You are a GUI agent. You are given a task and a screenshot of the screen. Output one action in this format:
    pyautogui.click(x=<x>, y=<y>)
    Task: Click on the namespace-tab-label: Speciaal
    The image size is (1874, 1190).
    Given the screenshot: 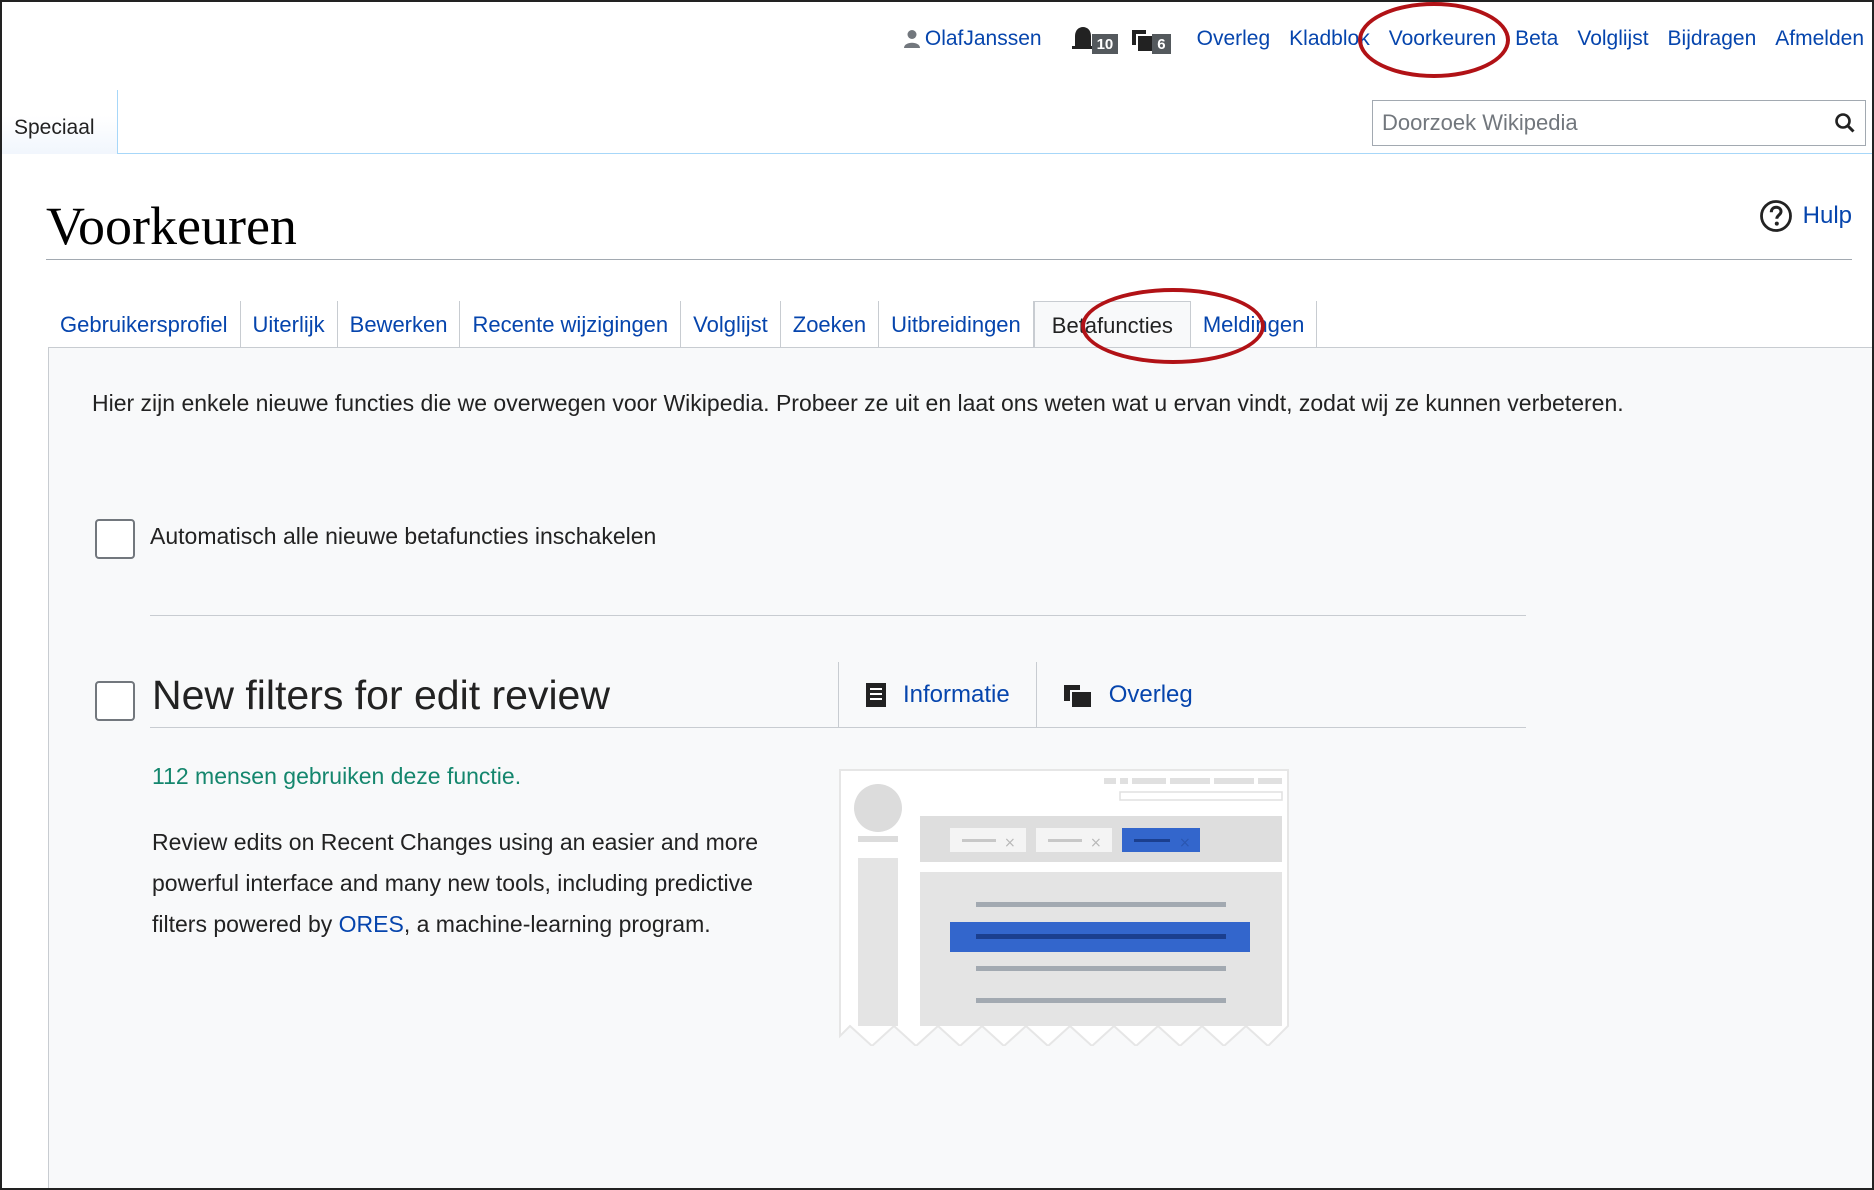 What is the action you would take?
    pyautogui.click(x=54, y=127)
    